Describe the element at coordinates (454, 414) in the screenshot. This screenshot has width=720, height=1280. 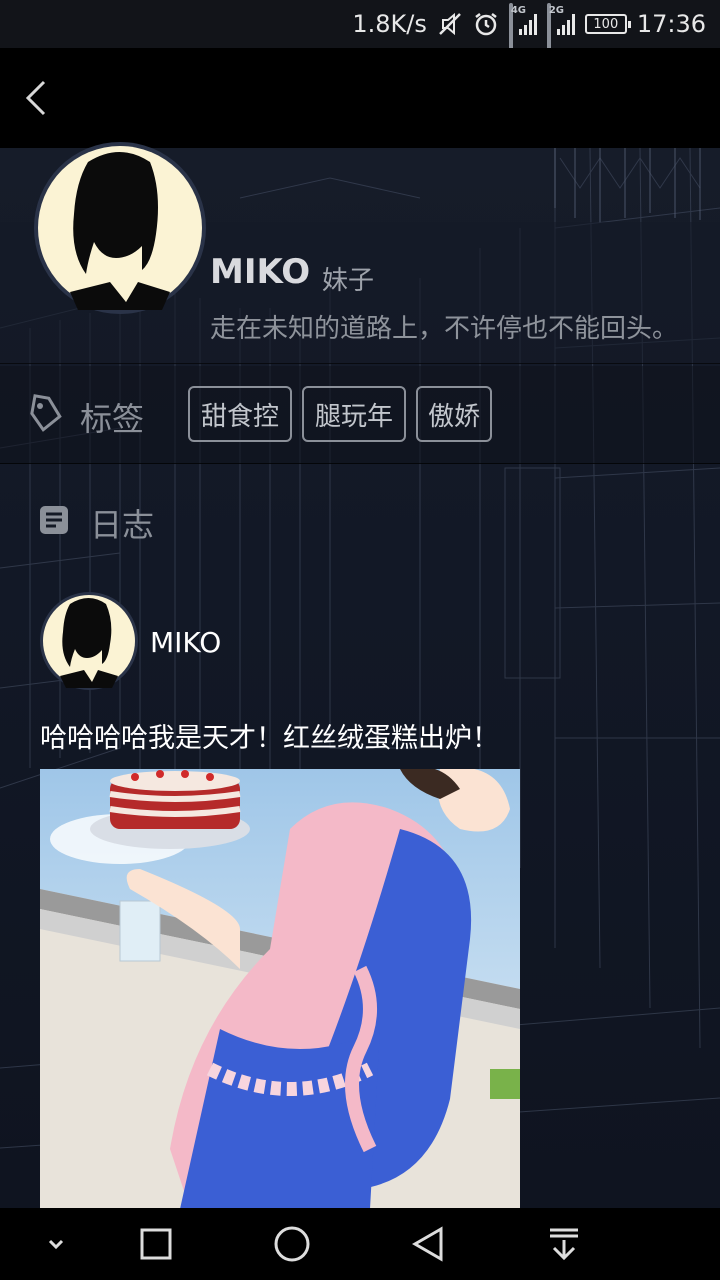
I see `tag-chip: 傲娇` at that location.